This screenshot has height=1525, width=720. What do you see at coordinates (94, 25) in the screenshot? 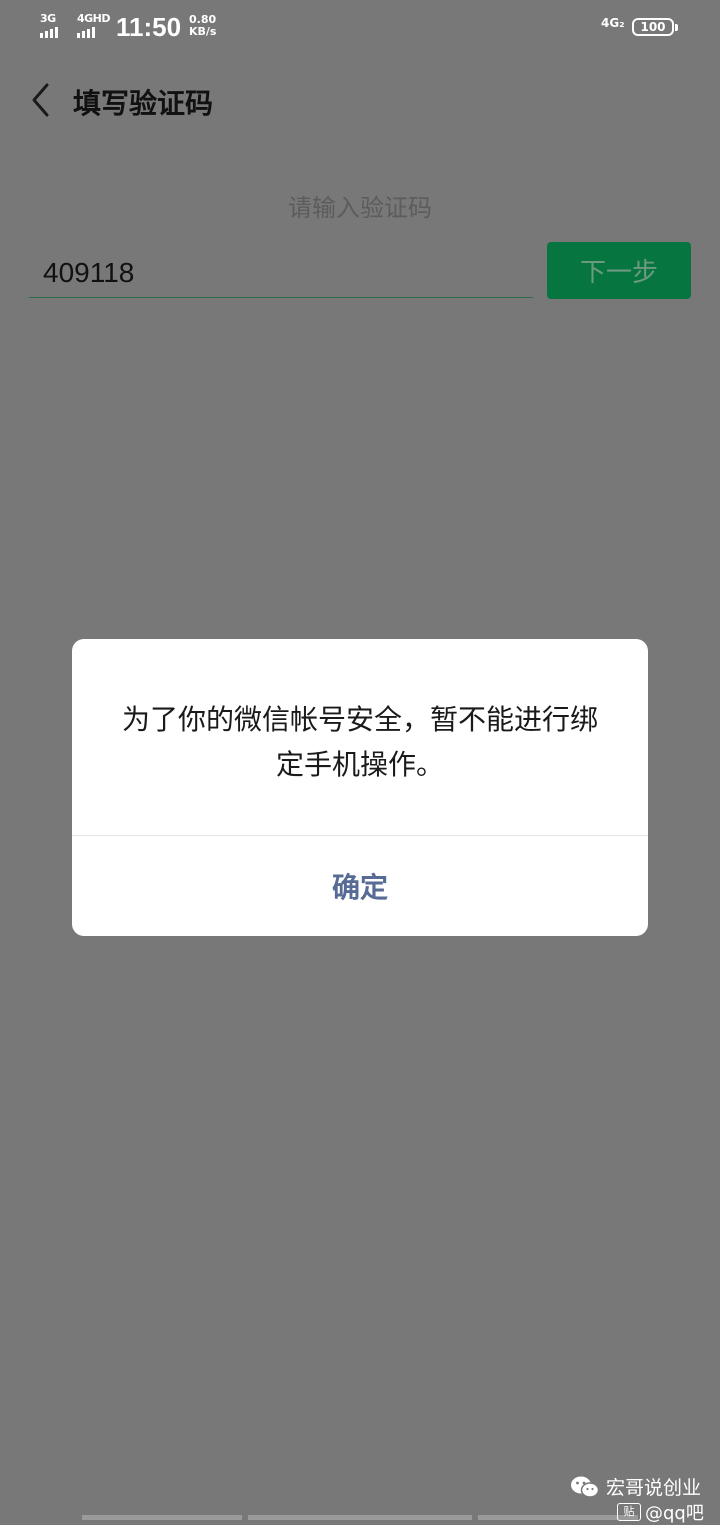
I see `signal-4g-icon: 4GHD` at bounding box center [94, 25].